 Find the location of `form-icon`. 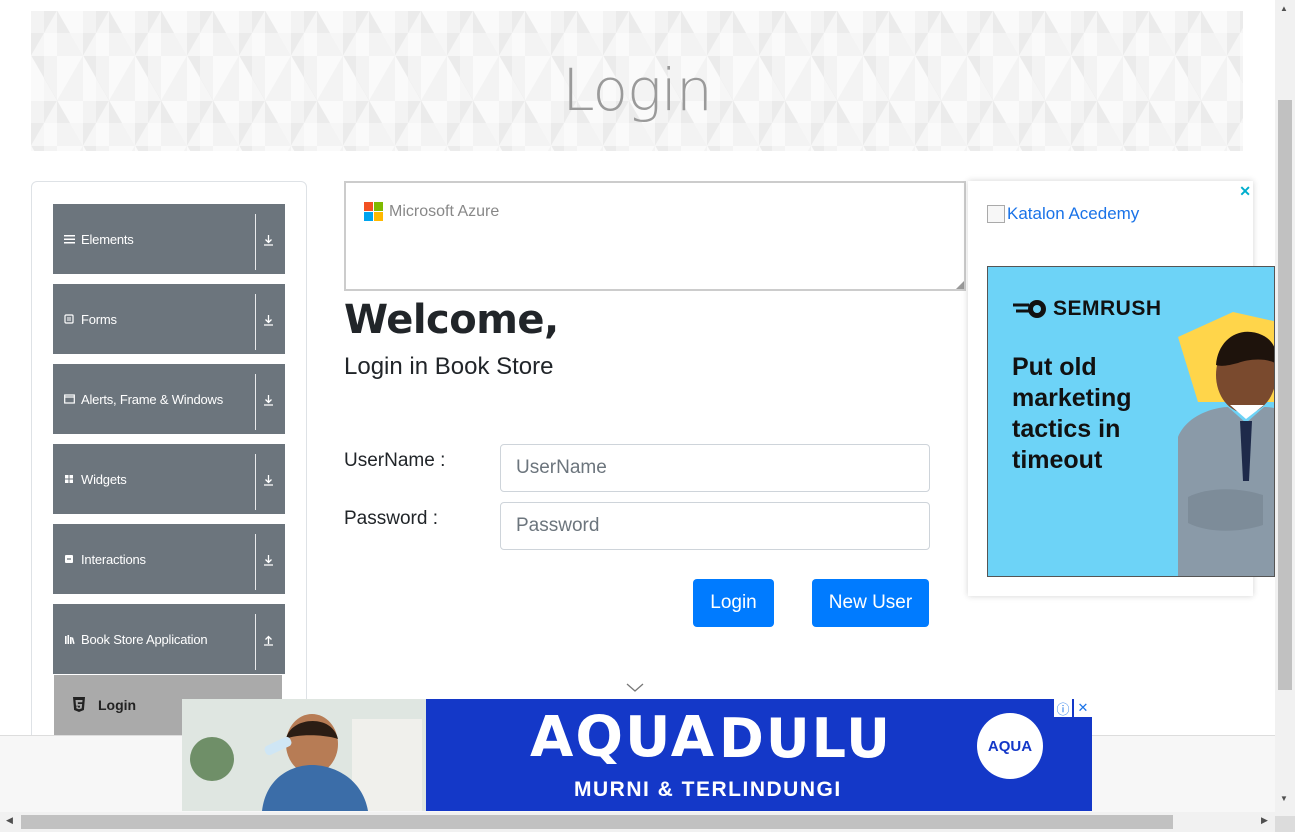

form-icon is located at coordinates (69, 319).